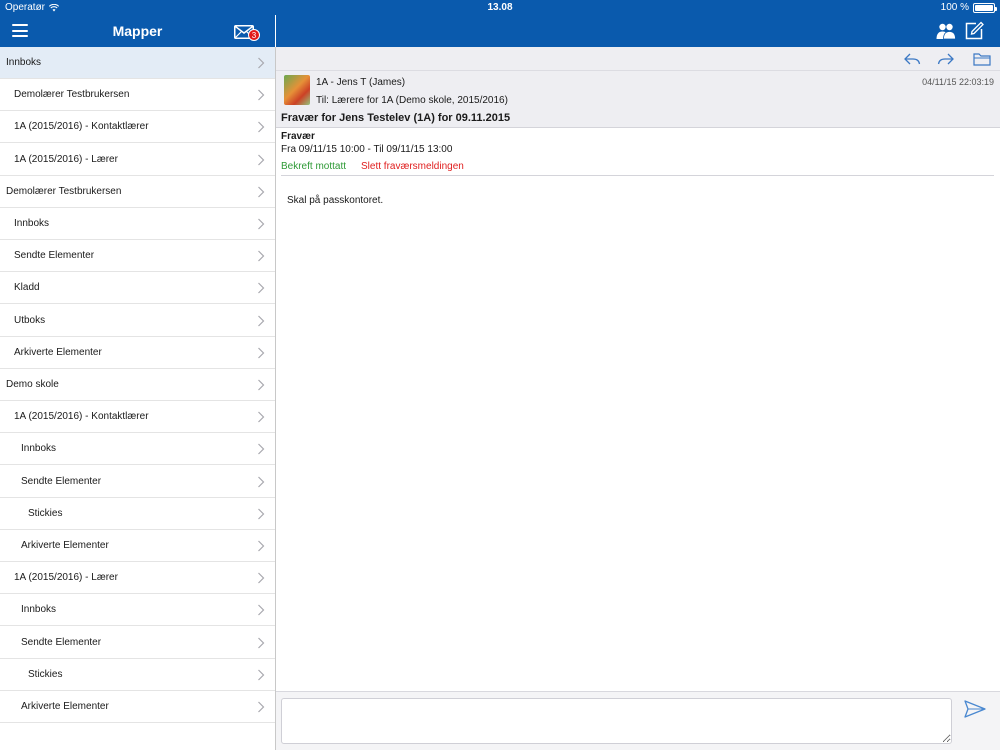  I want to click on folder-label: Demo skole, so click(32, 384).